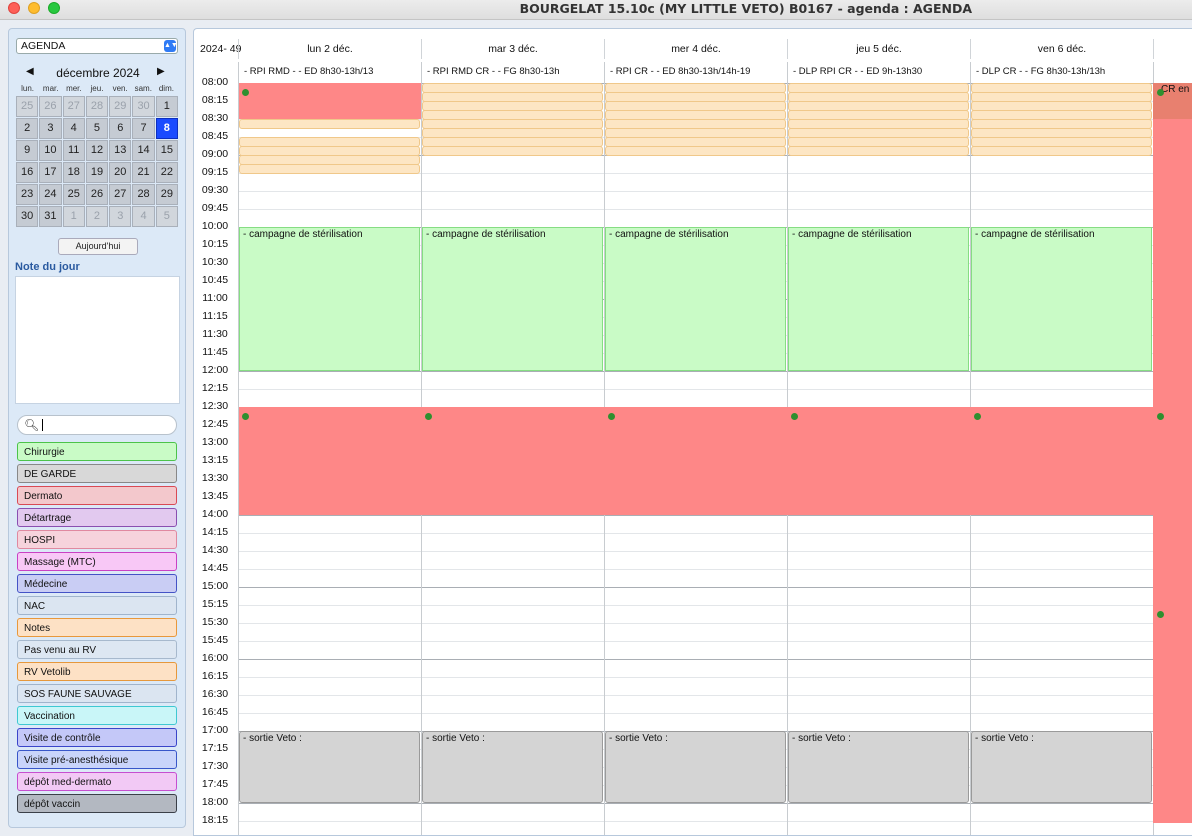  I want to click on day-staff-banner: - RPI RMD - - ED 8h30-13h/13, so click(329, 71).